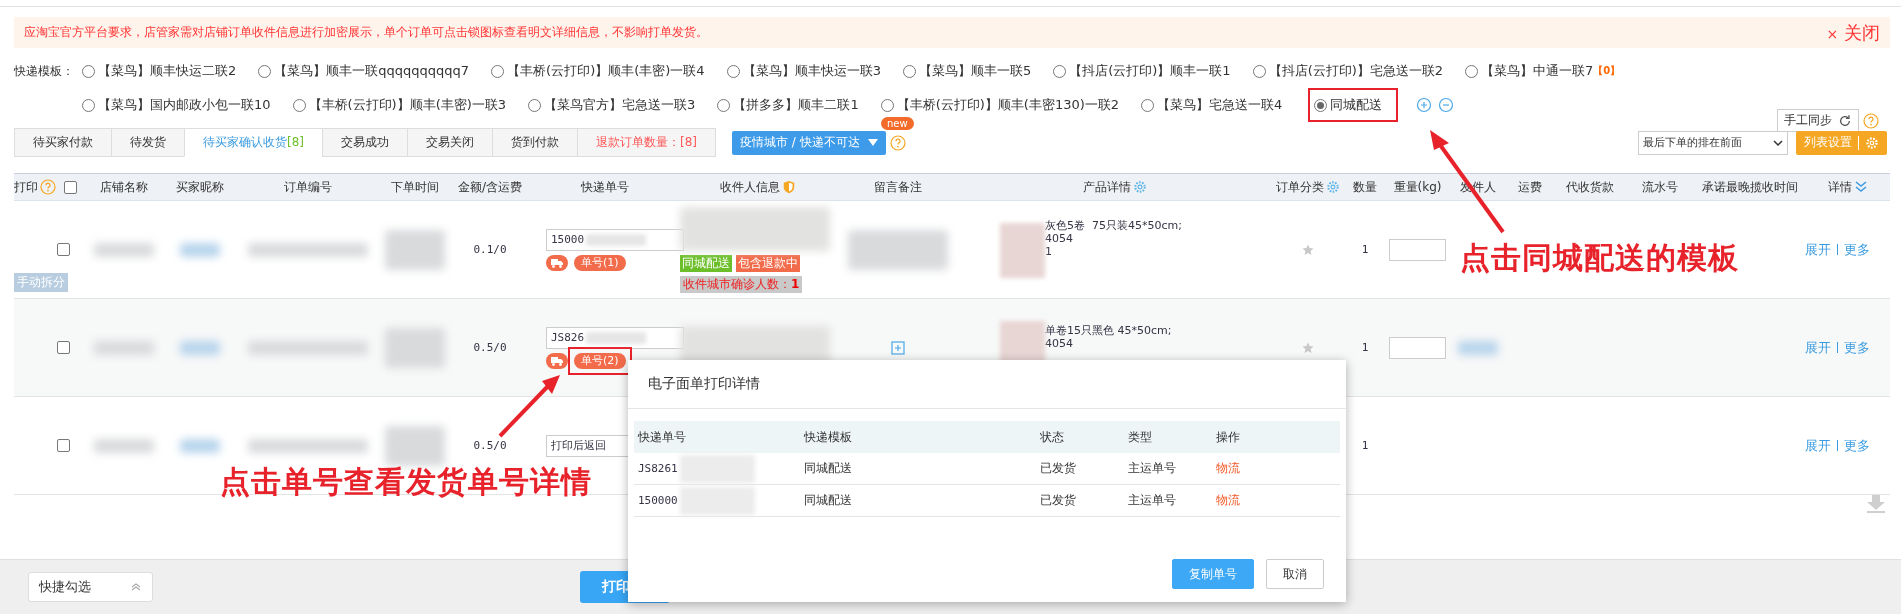 The image size is (1901, 614). I want to click on new-badge: new, so click(897, 123).